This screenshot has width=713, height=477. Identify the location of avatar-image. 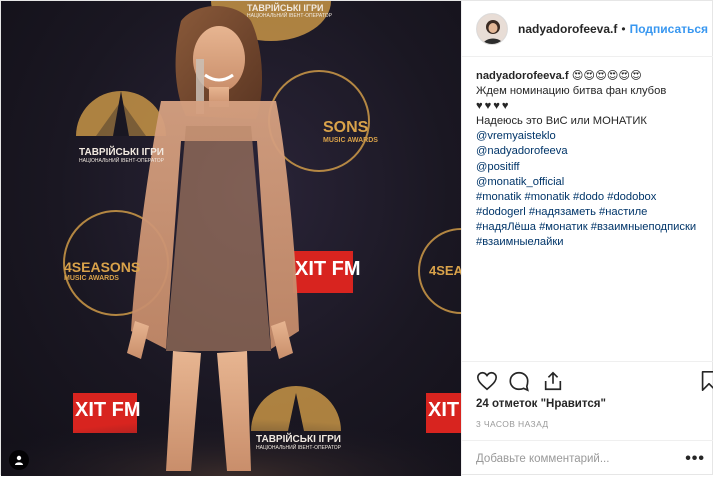
(492, 28).